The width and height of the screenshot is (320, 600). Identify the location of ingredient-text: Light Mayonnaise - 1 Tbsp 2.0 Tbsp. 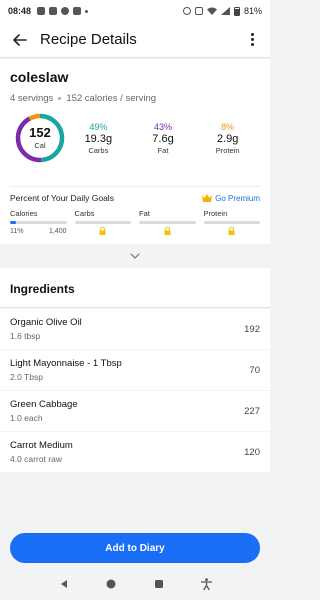
(66, 370).